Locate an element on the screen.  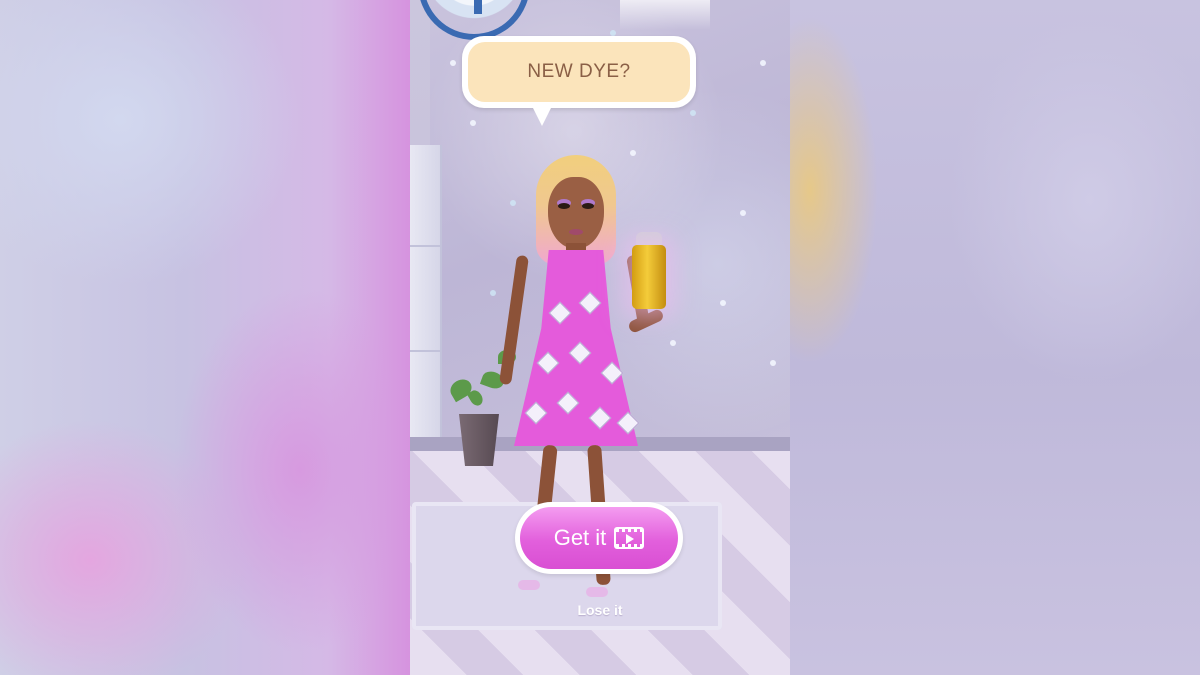
lose-it-link: Lose it is located at coordinates (600, 610).